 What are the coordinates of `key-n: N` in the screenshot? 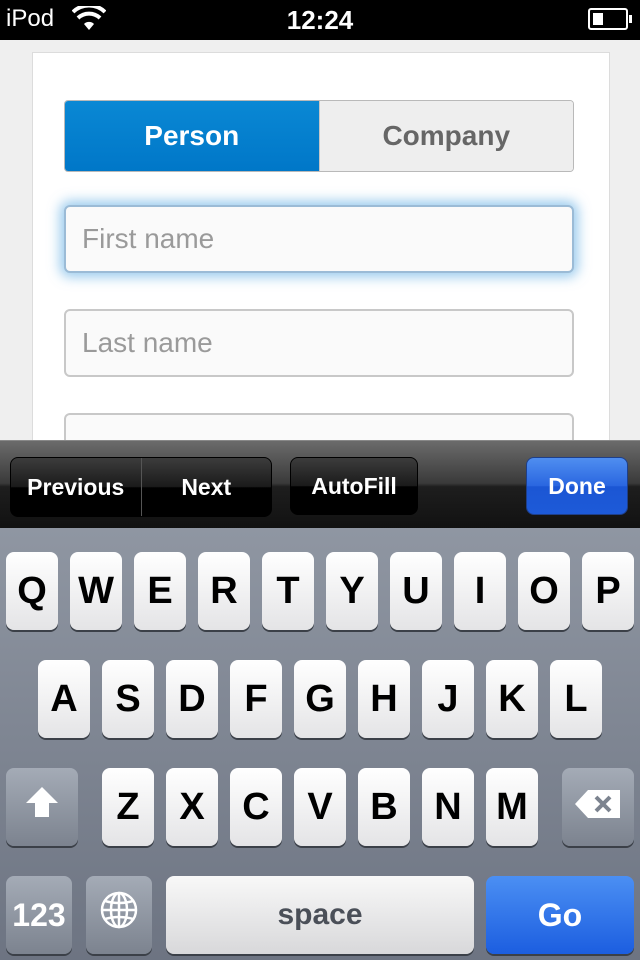 It's located at (448, 807).